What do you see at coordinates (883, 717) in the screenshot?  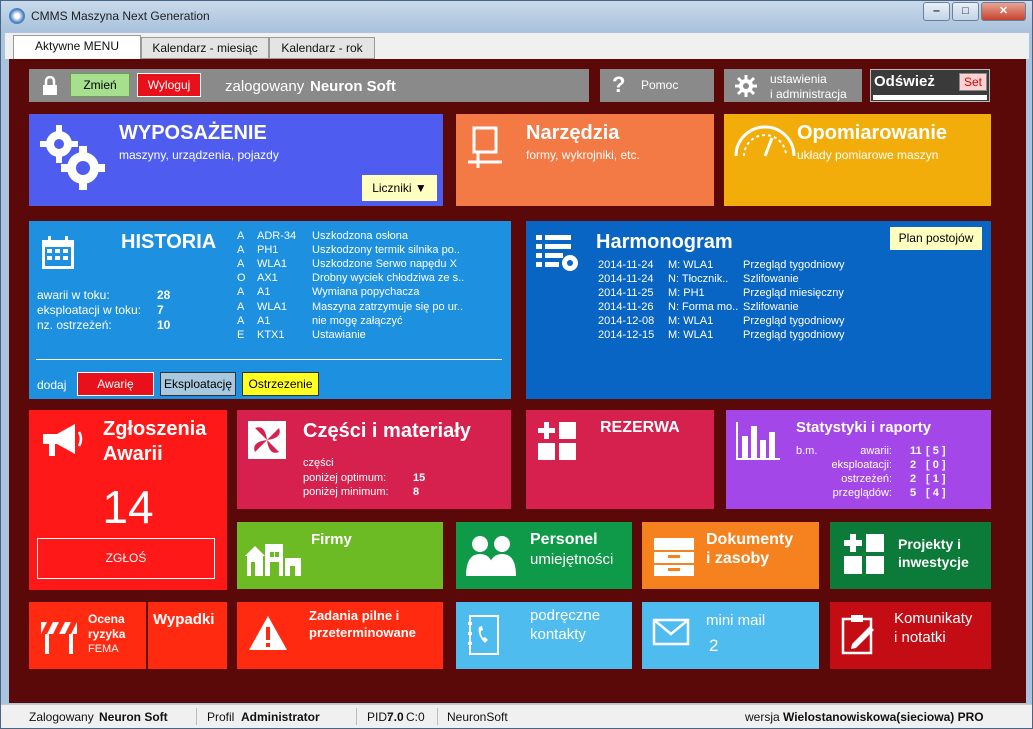 I see `status-version-value: Wielostanowiskowa(sieciowa) PRO` at bounding box center [883, 717].